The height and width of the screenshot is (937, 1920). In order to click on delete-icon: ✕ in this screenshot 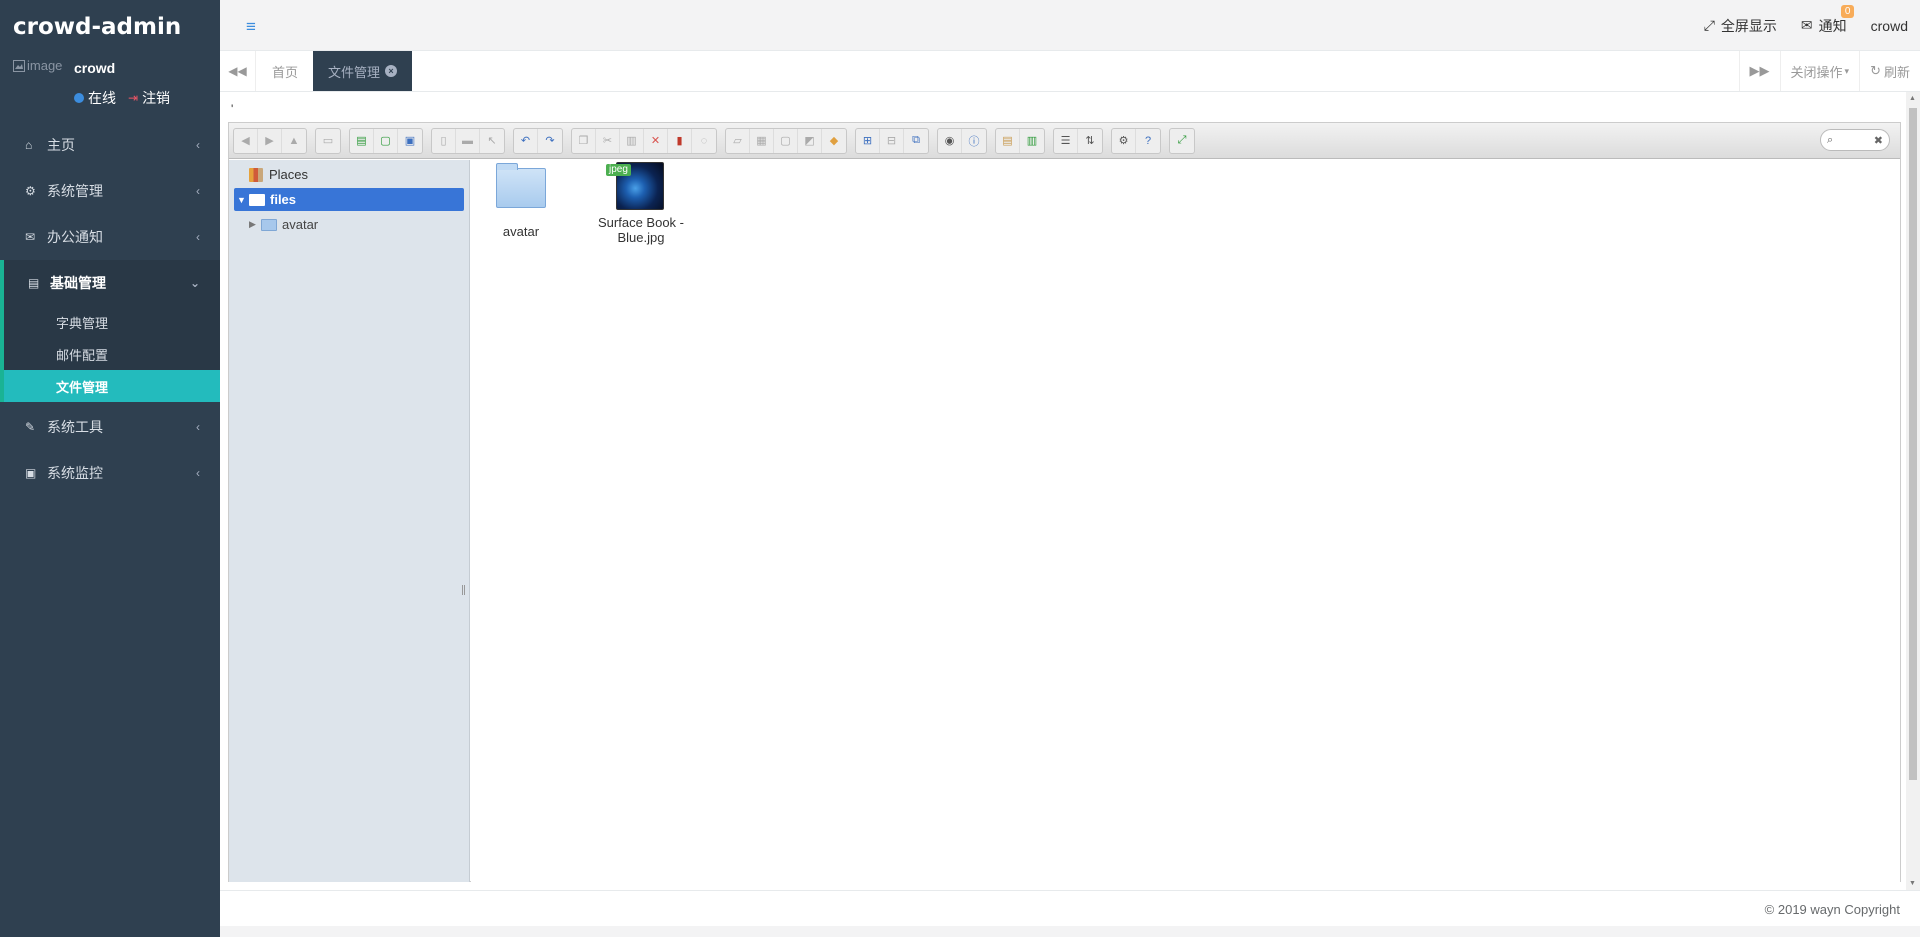, I will do `click(656, 140)`.